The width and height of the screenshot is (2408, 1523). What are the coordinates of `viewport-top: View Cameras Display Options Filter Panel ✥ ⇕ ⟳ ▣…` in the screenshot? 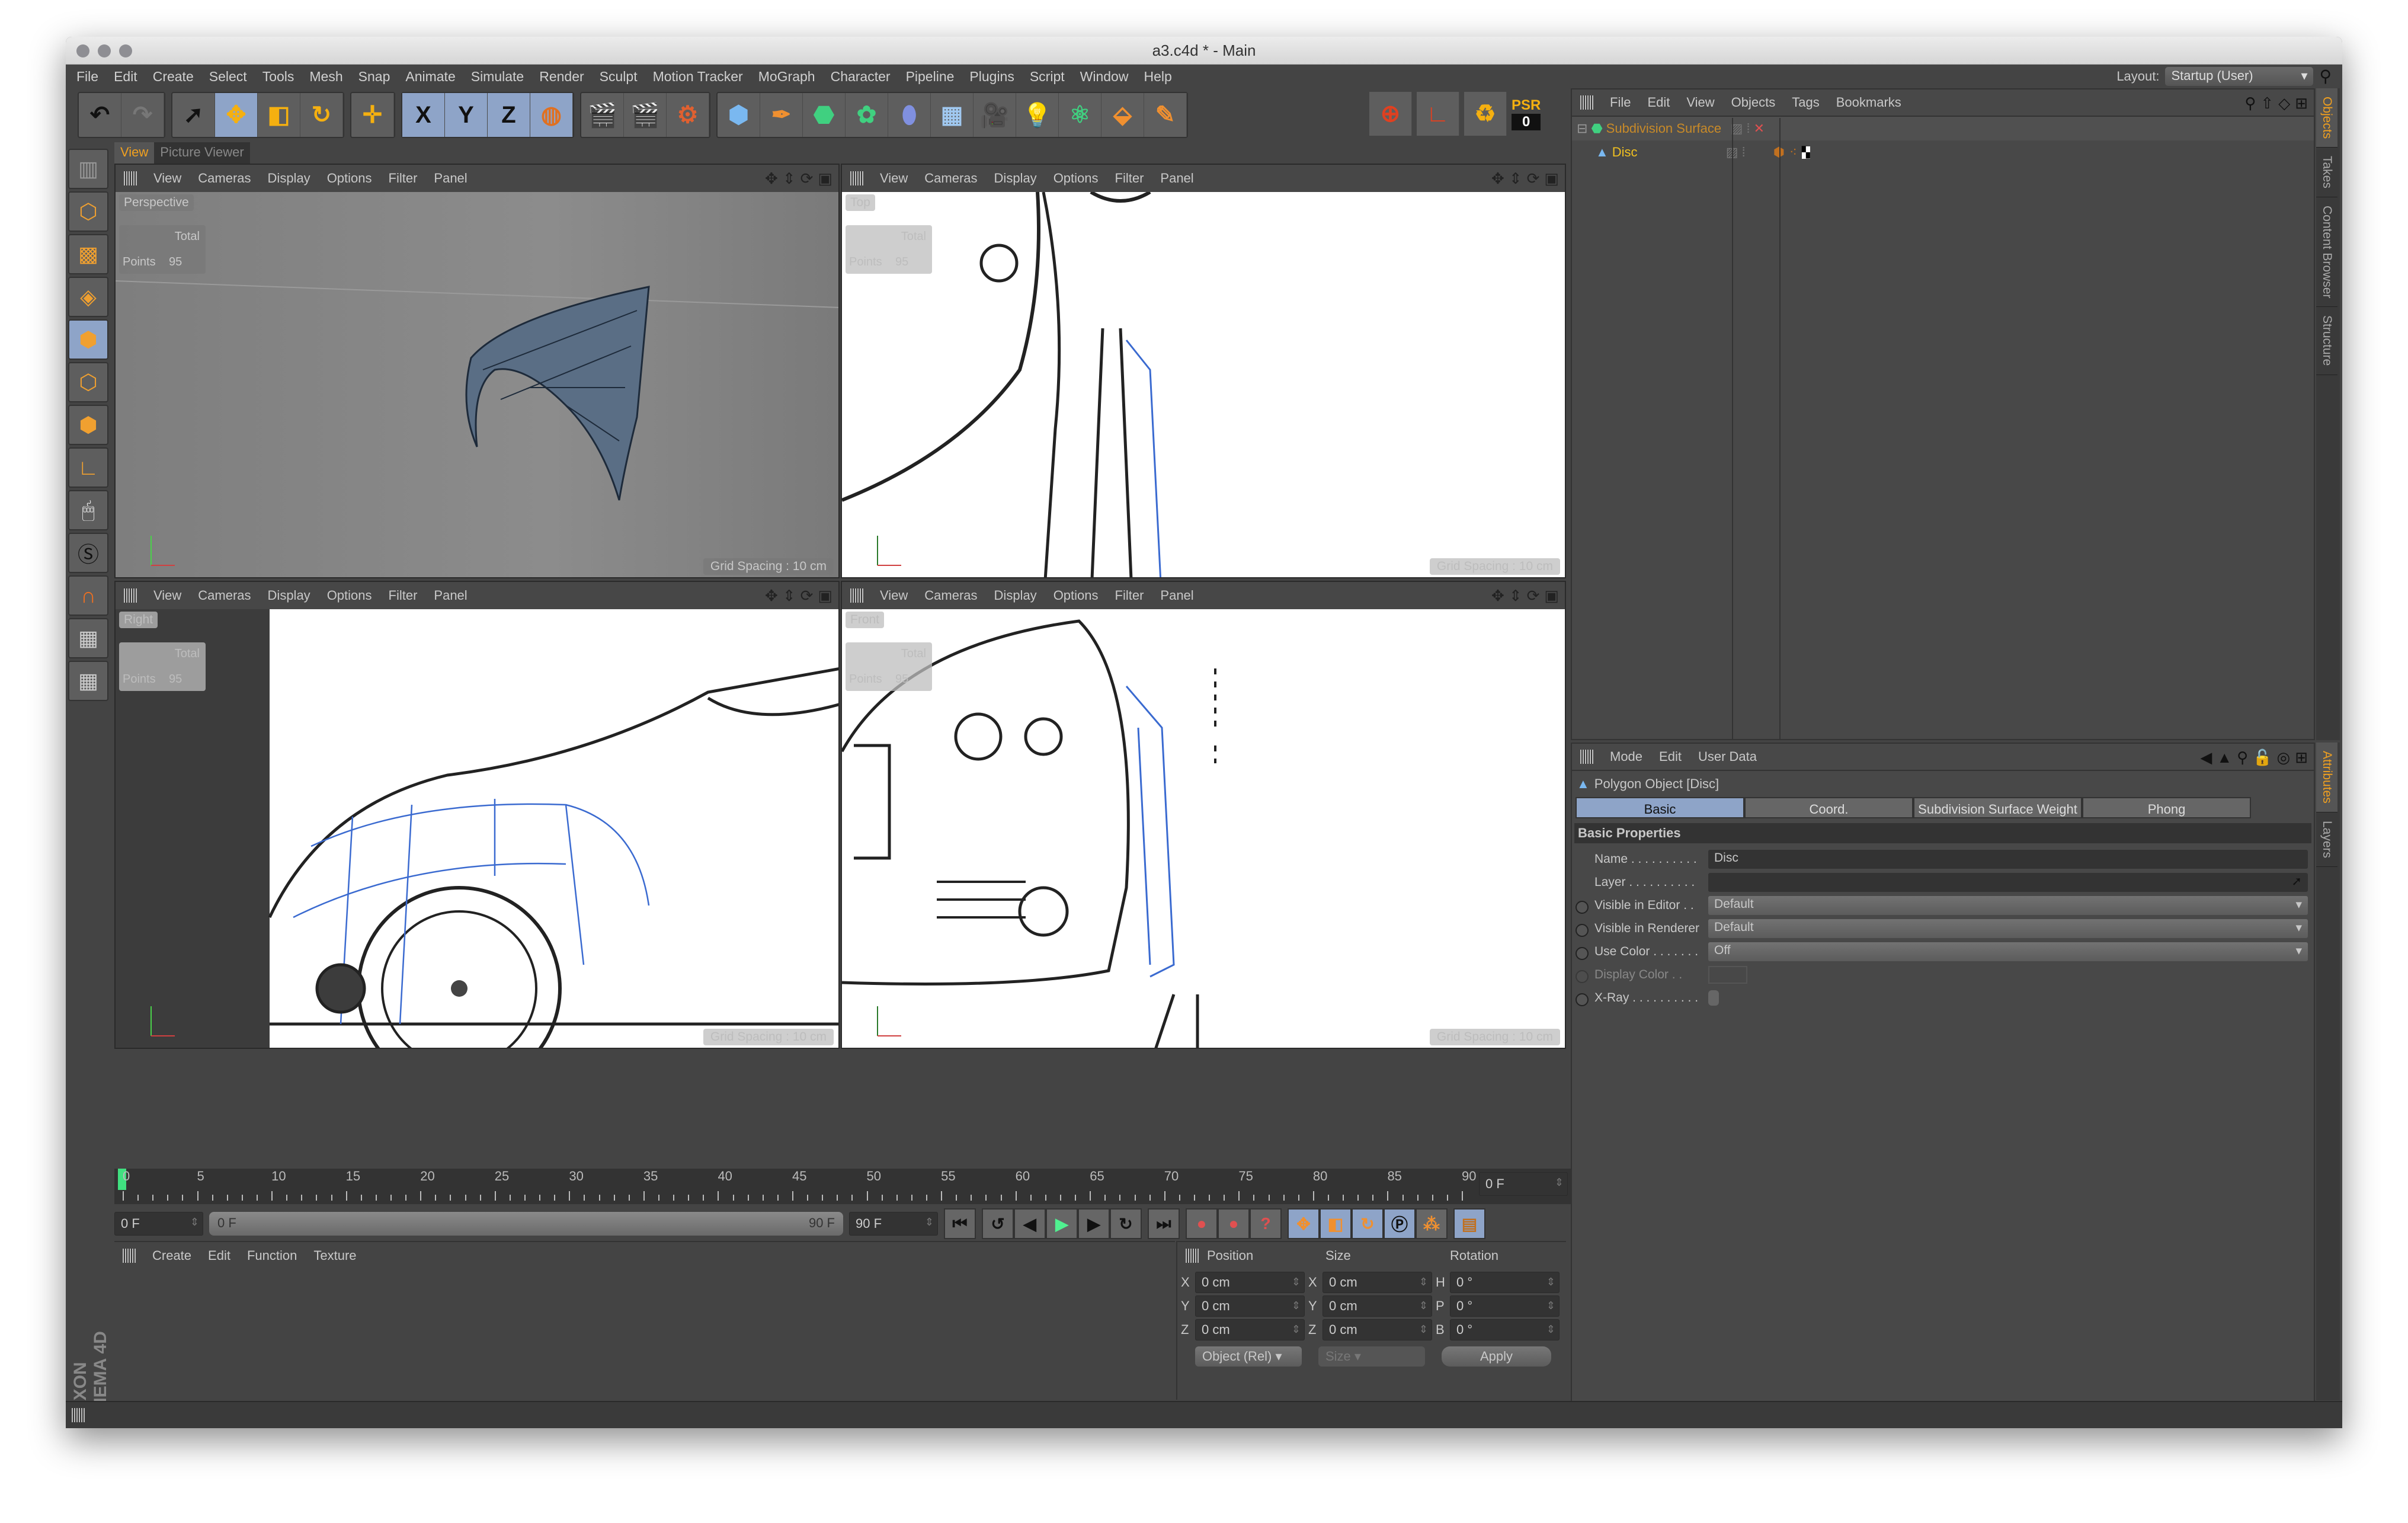 It's located at (1203, 371).